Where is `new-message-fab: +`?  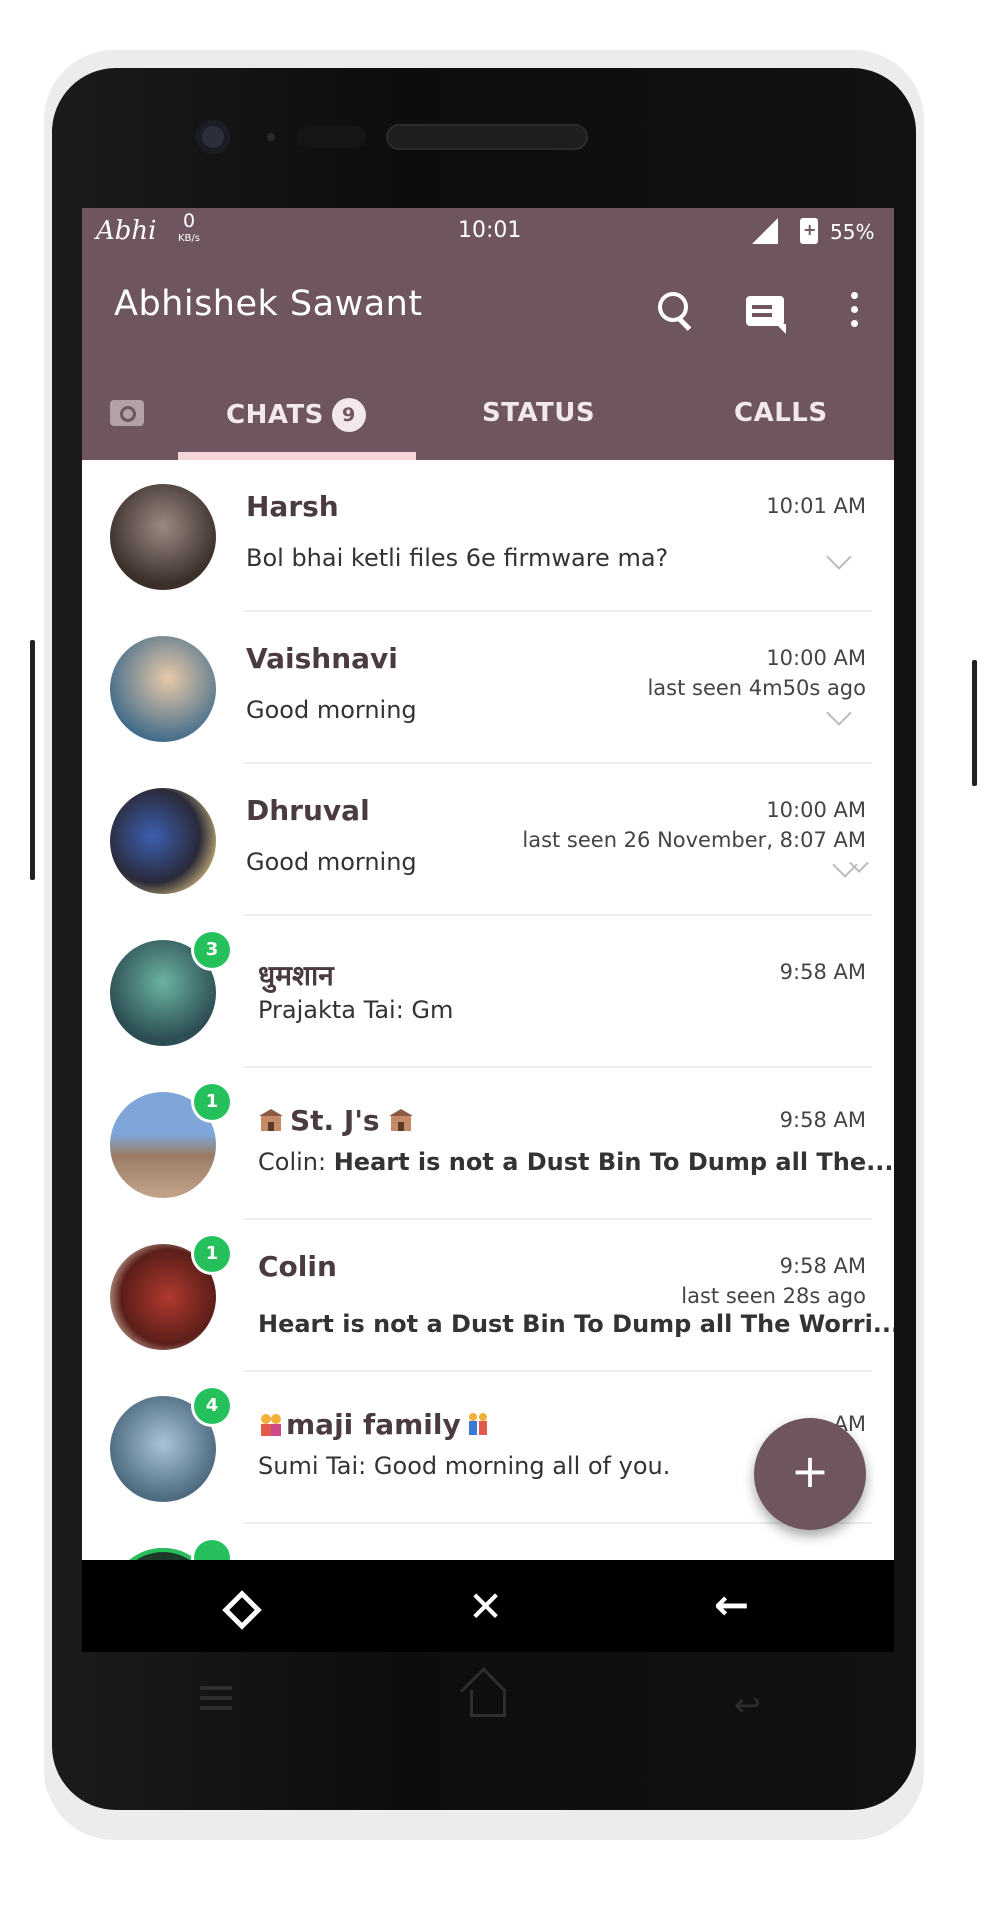
new-message-fab: + is located at coordinates (810, 1474).